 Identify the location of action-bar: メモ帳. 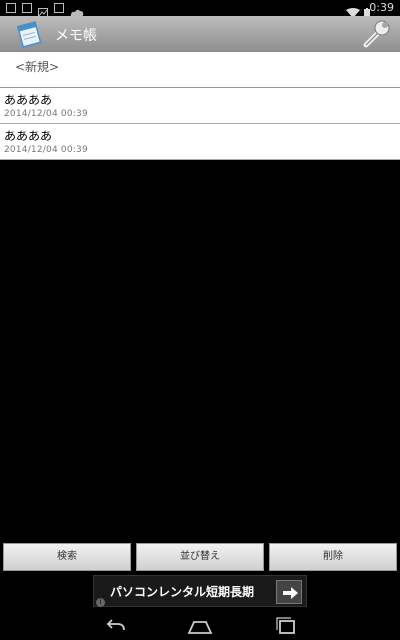
(200, 34).